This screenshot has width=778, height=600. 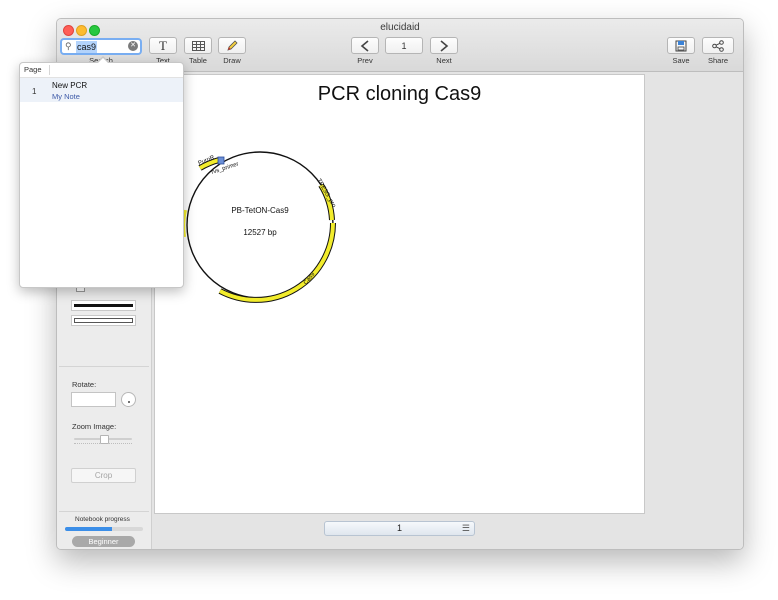 I want to click on text-icon: T, so click(x=163, y=45).